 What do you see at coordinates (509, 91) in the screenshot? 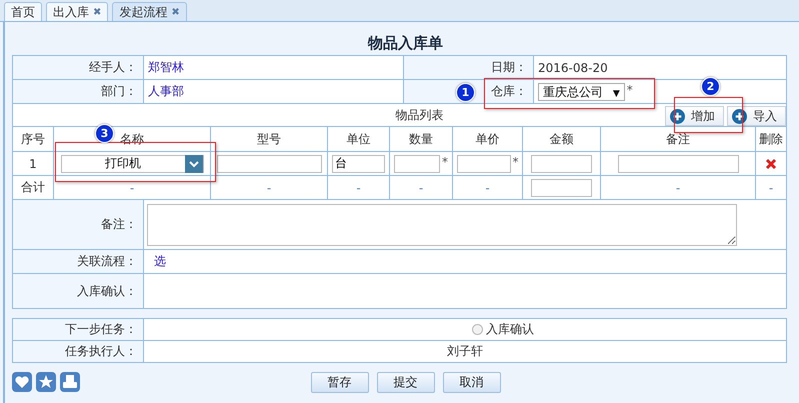
I see `field-label: 仓库：` at bounding box center [509, 91].